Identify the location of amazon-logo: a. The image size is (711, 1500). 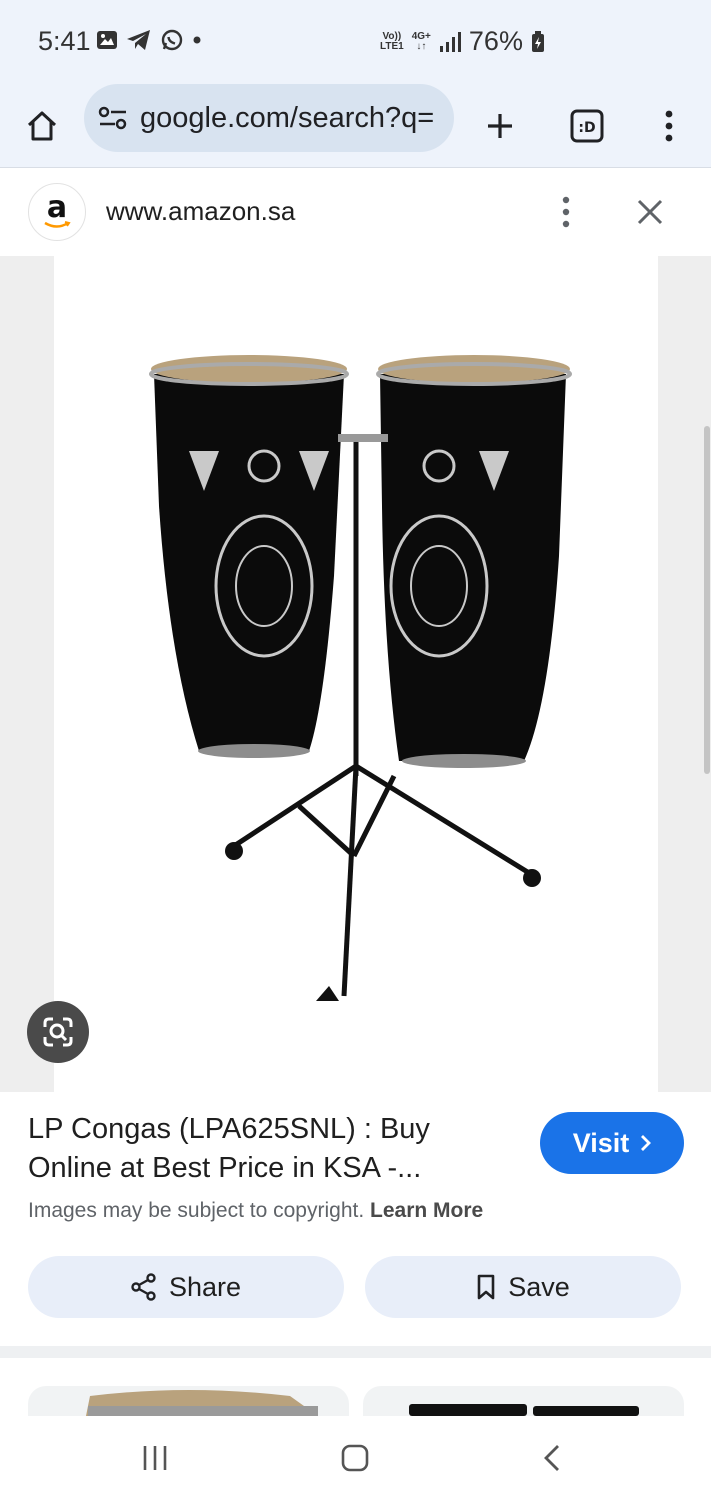
(57, 212).